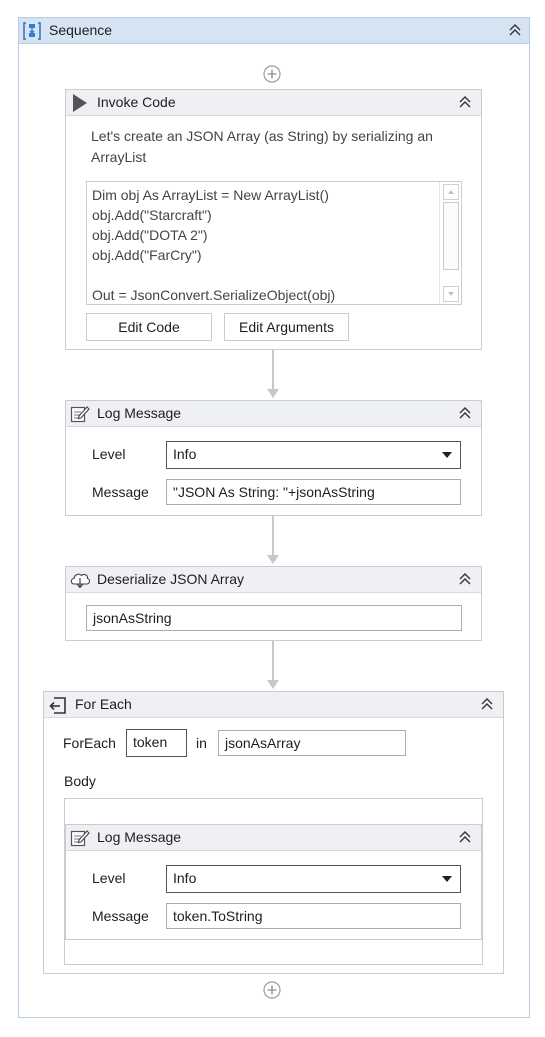  What do you see at coordinates (451, 192) in the screenshot?
I see `scroll-up-icon` at bounding box center [451, 192].